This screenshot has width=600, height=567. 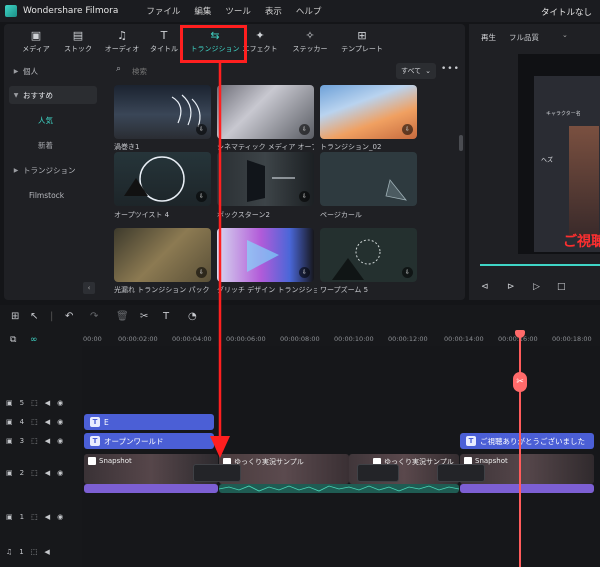 What do you see at coordinates (511, 287) in the screenshot?
I see `step-icon: ⊳` at bounding box center [511, 287].